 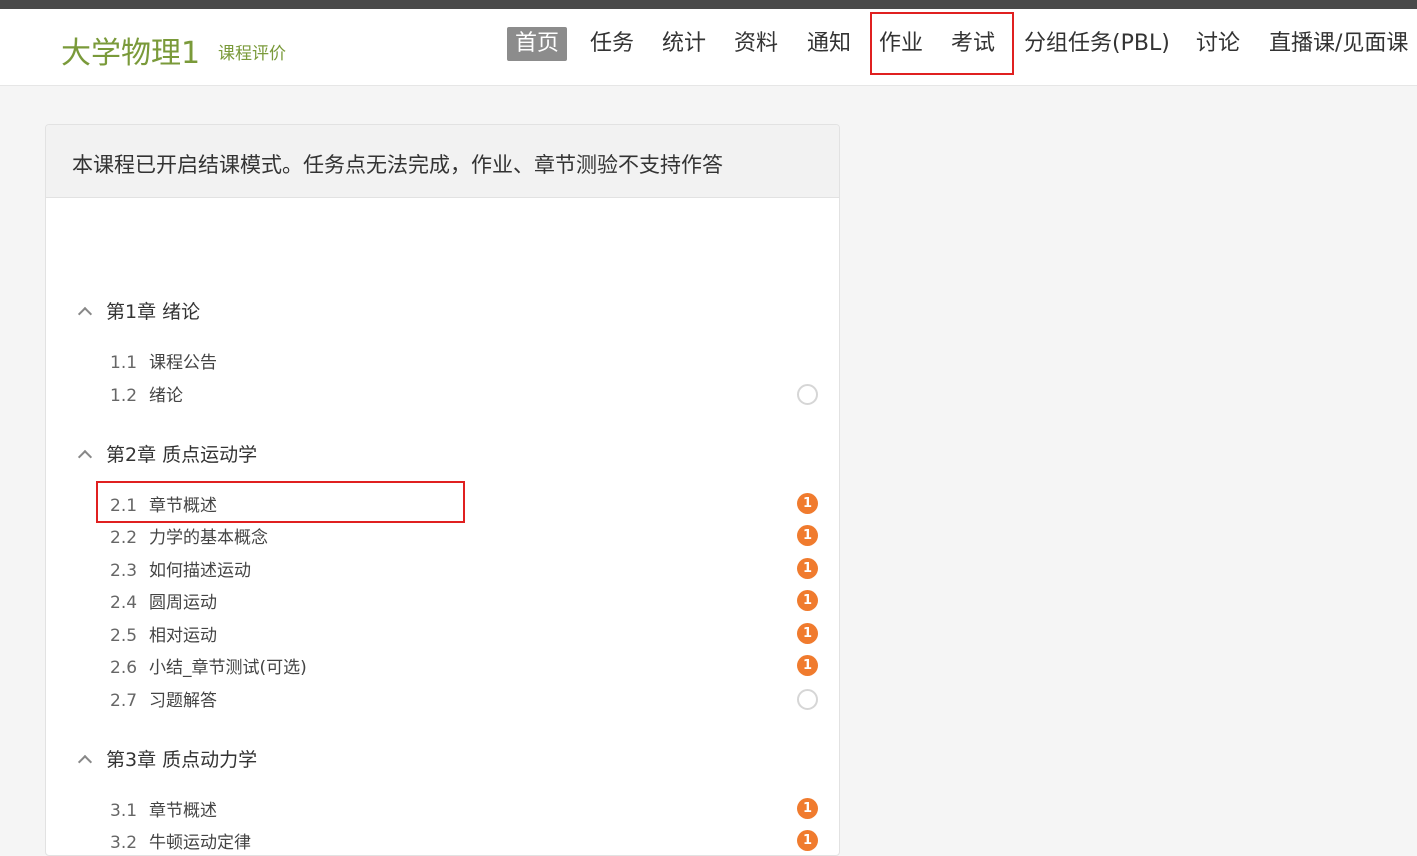 I want to click on nav-exams: 考试, so click(x=973, y=44).